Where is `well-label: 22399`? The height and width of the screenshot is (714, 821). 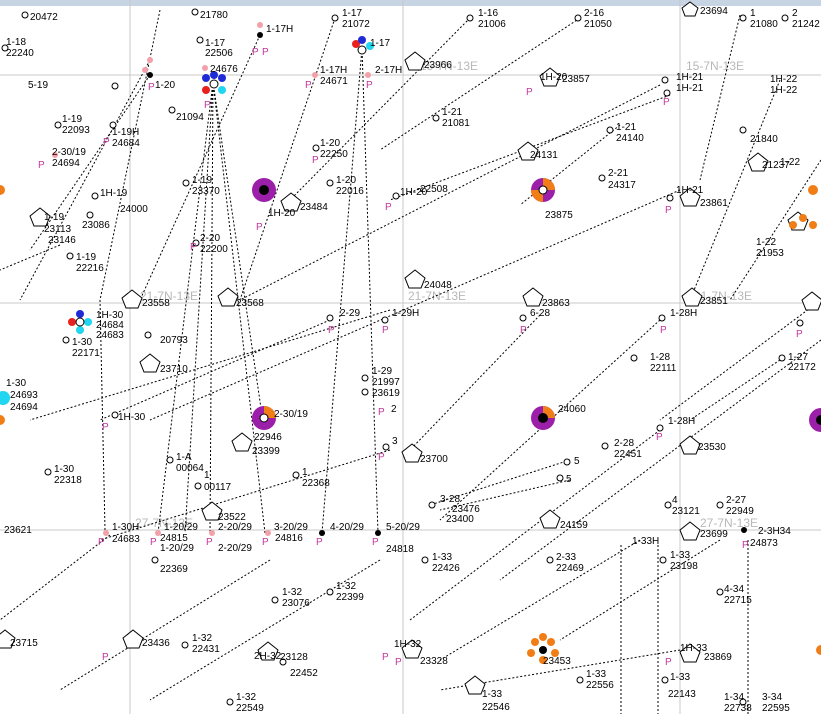 well-label: 22399 is located at coordinates (350, 597).